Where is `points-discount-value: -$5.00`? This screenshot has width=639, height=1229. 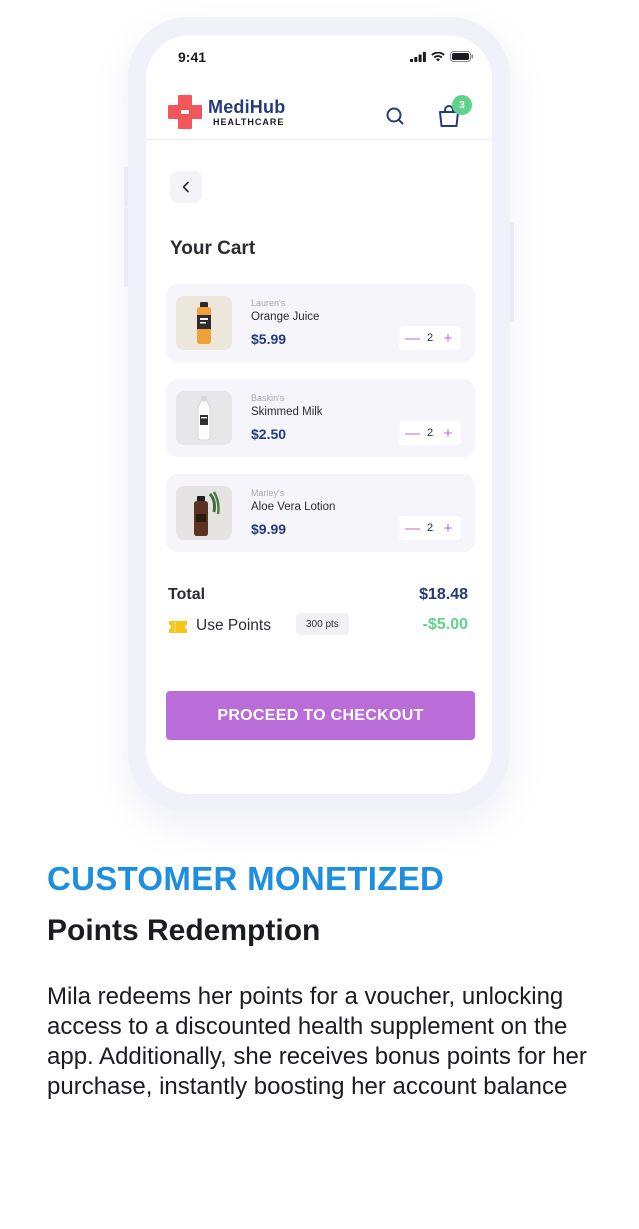
points-discount-value: -$5.00 is located at coordinates (445, 624).